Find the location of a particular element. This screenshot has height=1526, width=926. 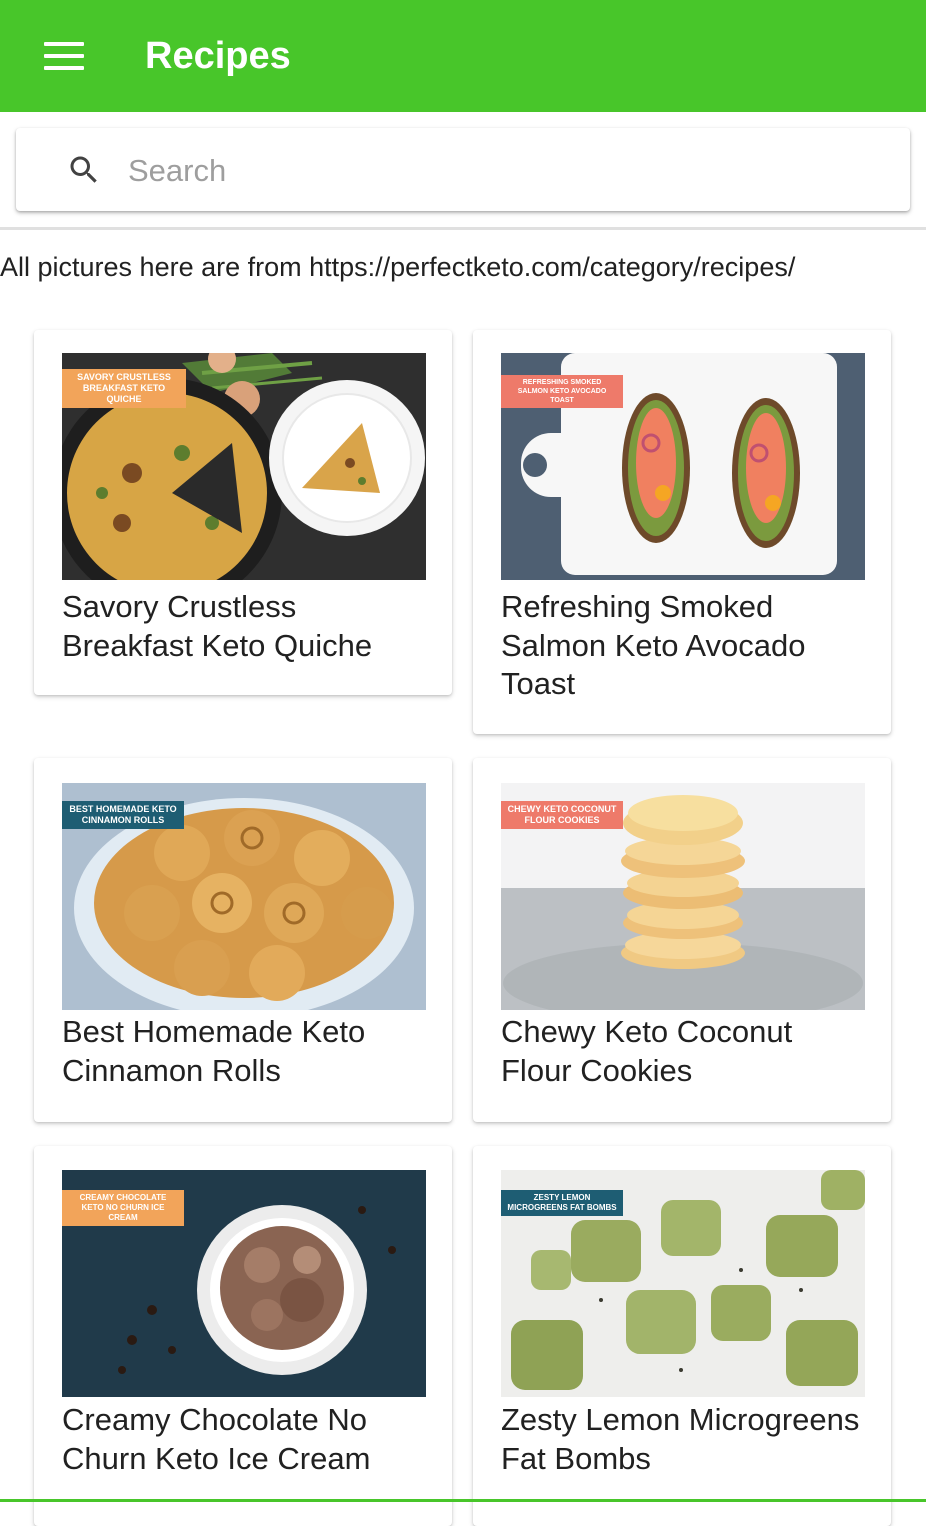

recipe-tag: CREAMY CHOCOLATE KETO NO CHURN ICE CREAM is located at coordinates (123, 1208).